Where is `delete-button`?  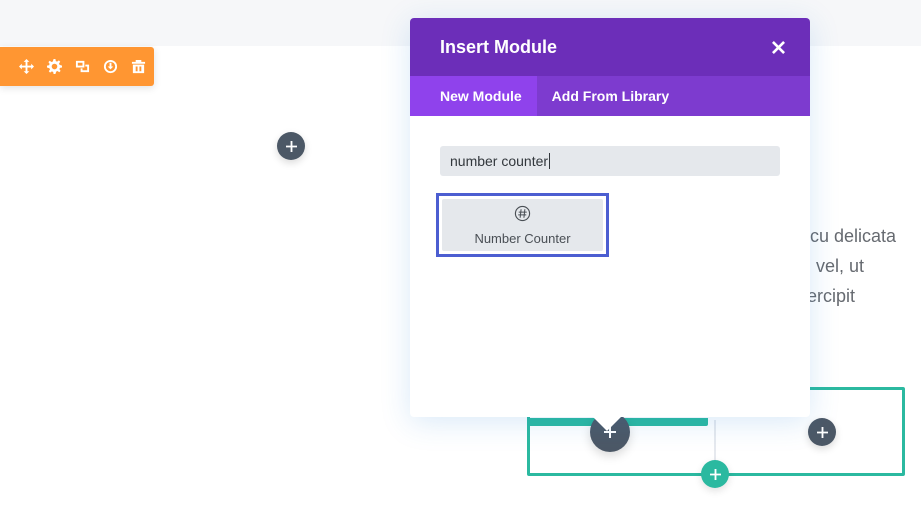
delete-button is located at coordinates (138, 66).